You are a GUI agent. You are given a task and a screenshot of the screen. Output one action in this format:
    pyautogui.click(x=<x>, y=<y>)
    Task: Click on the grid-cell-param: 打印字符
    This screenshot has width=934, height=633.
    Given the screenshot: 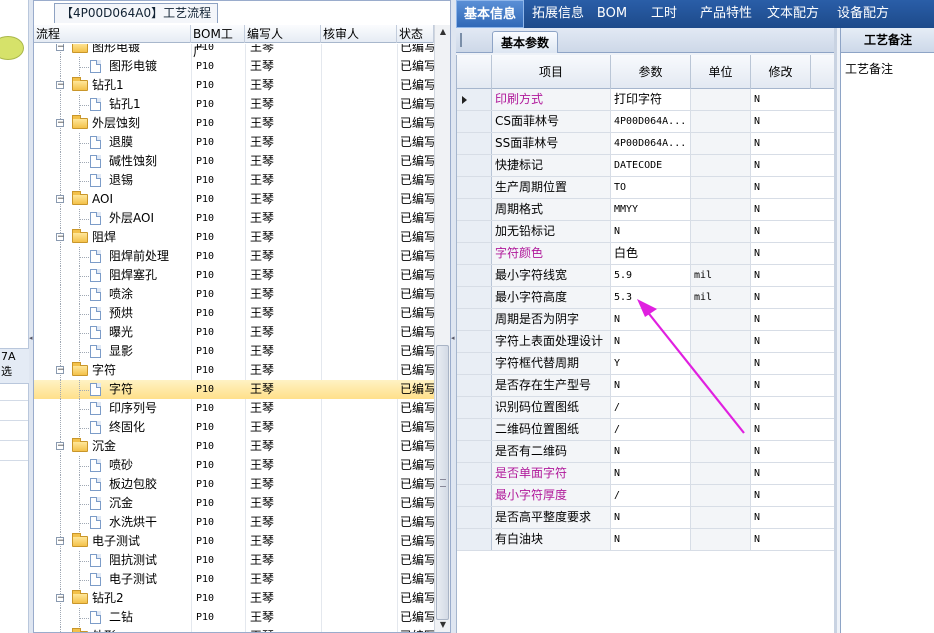 What is the action you would take?
    pyautogui.click(x=651, y=99)
    